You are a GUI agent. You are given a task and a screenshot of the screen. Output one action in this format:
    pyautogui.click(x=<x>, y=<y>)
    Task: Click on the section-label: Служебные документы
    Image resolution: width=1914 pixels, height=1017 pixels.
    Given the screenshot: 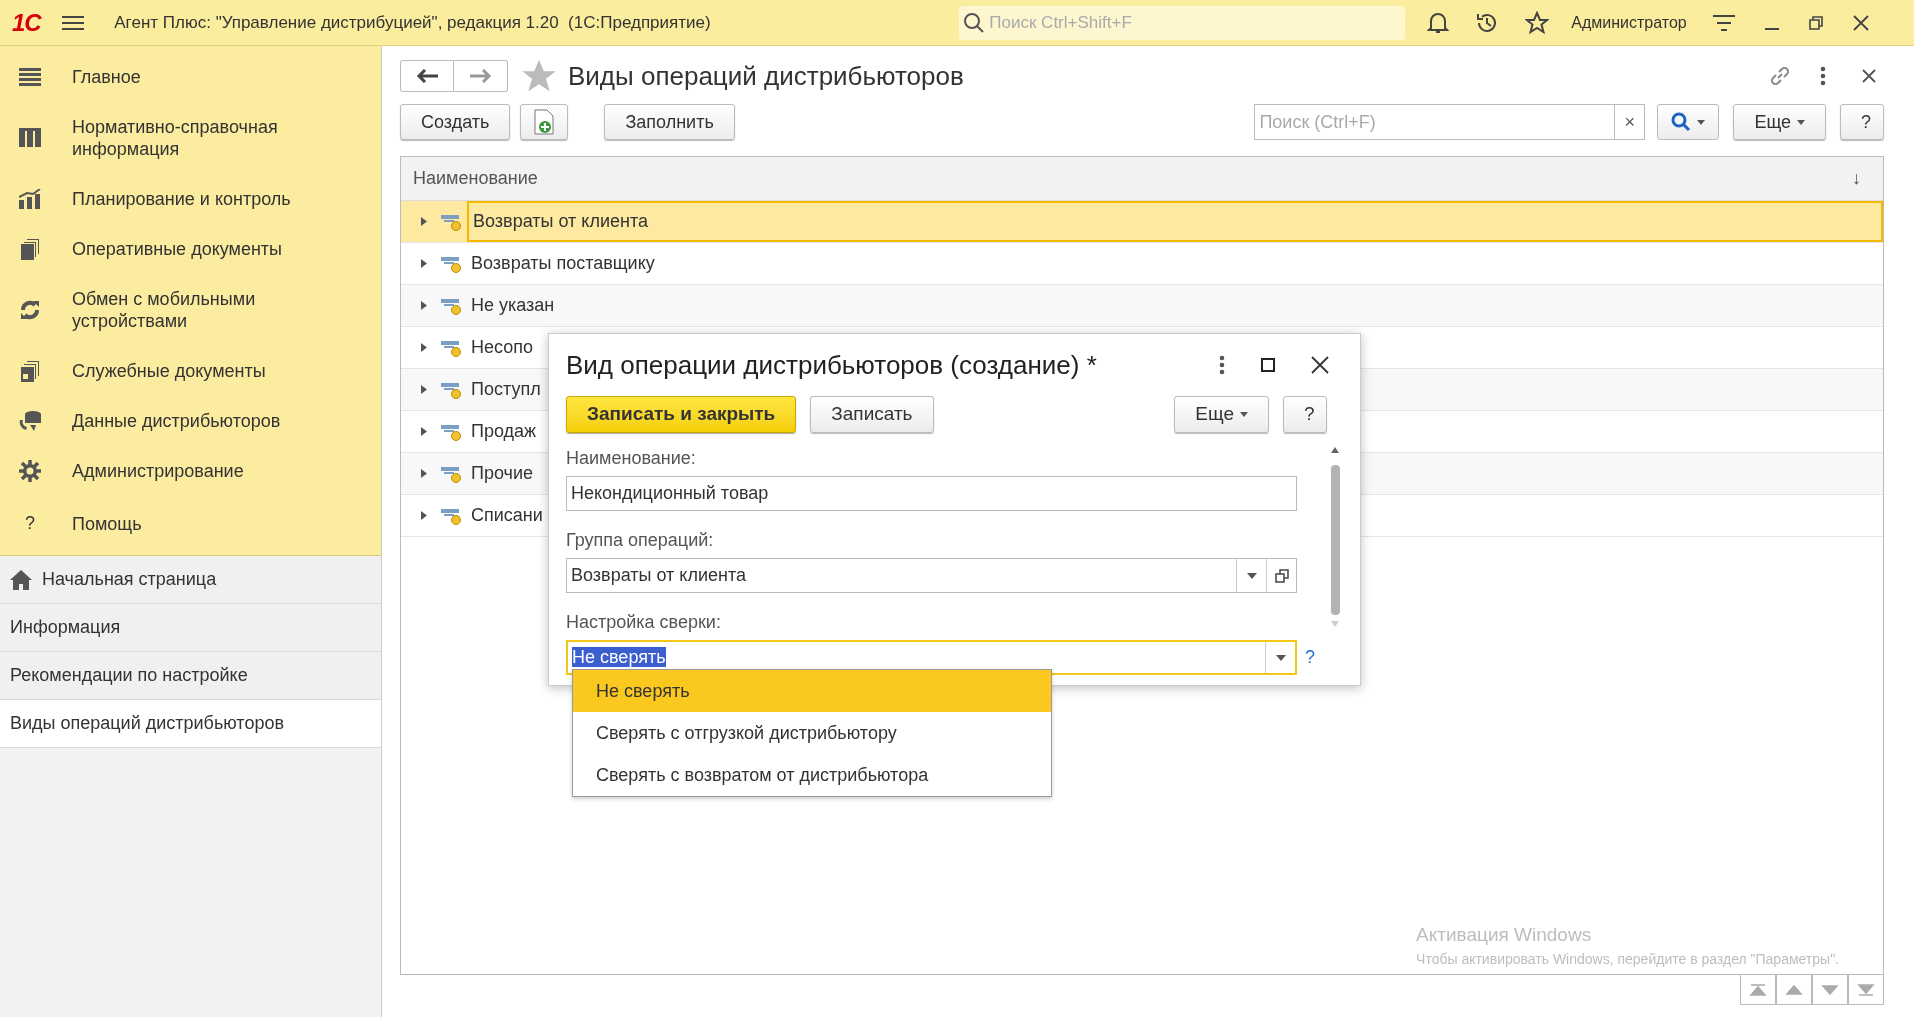 What is the action you would take?
    pyautogui.click(x=169, y=371)
    